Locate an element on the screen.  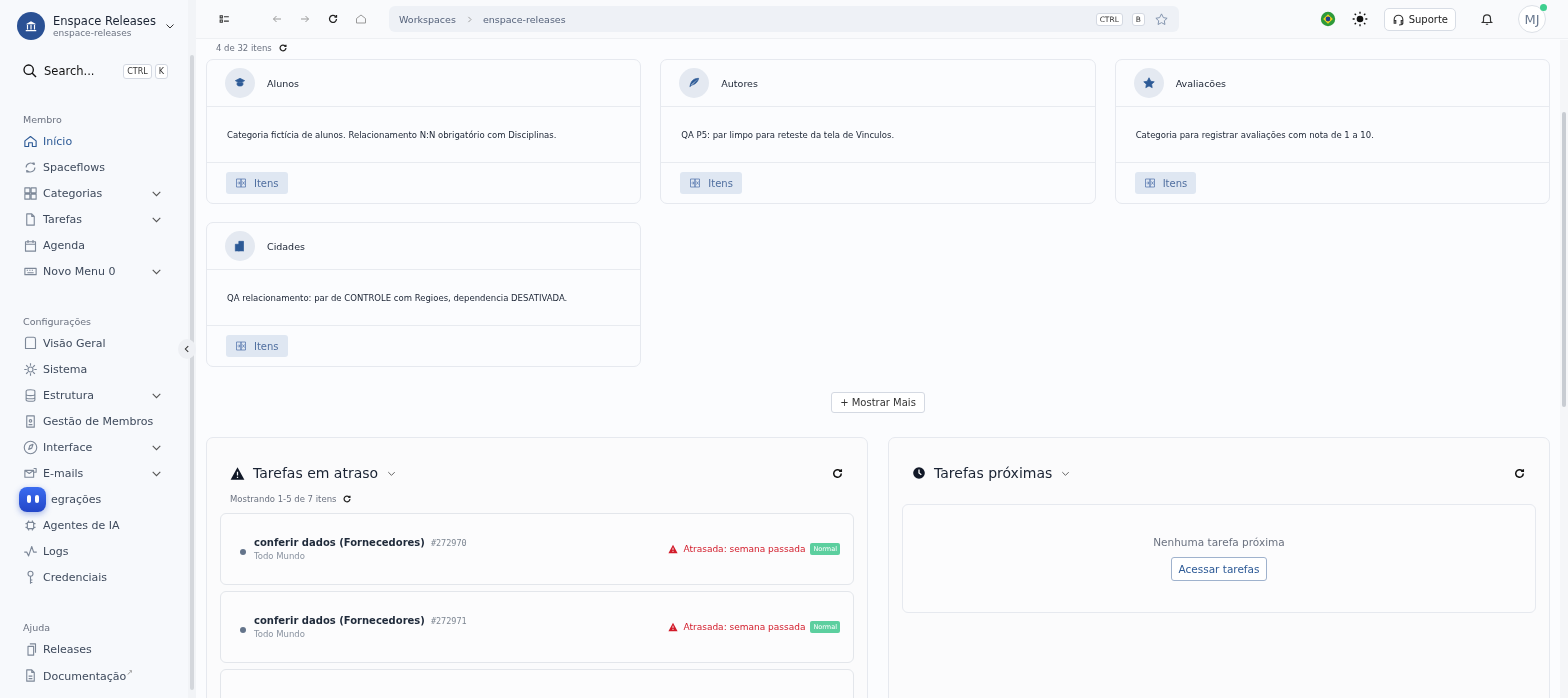
category-description: Categoria para registrar avaliações com nota de 1 a 10. is located at coordinates (1254, 134).